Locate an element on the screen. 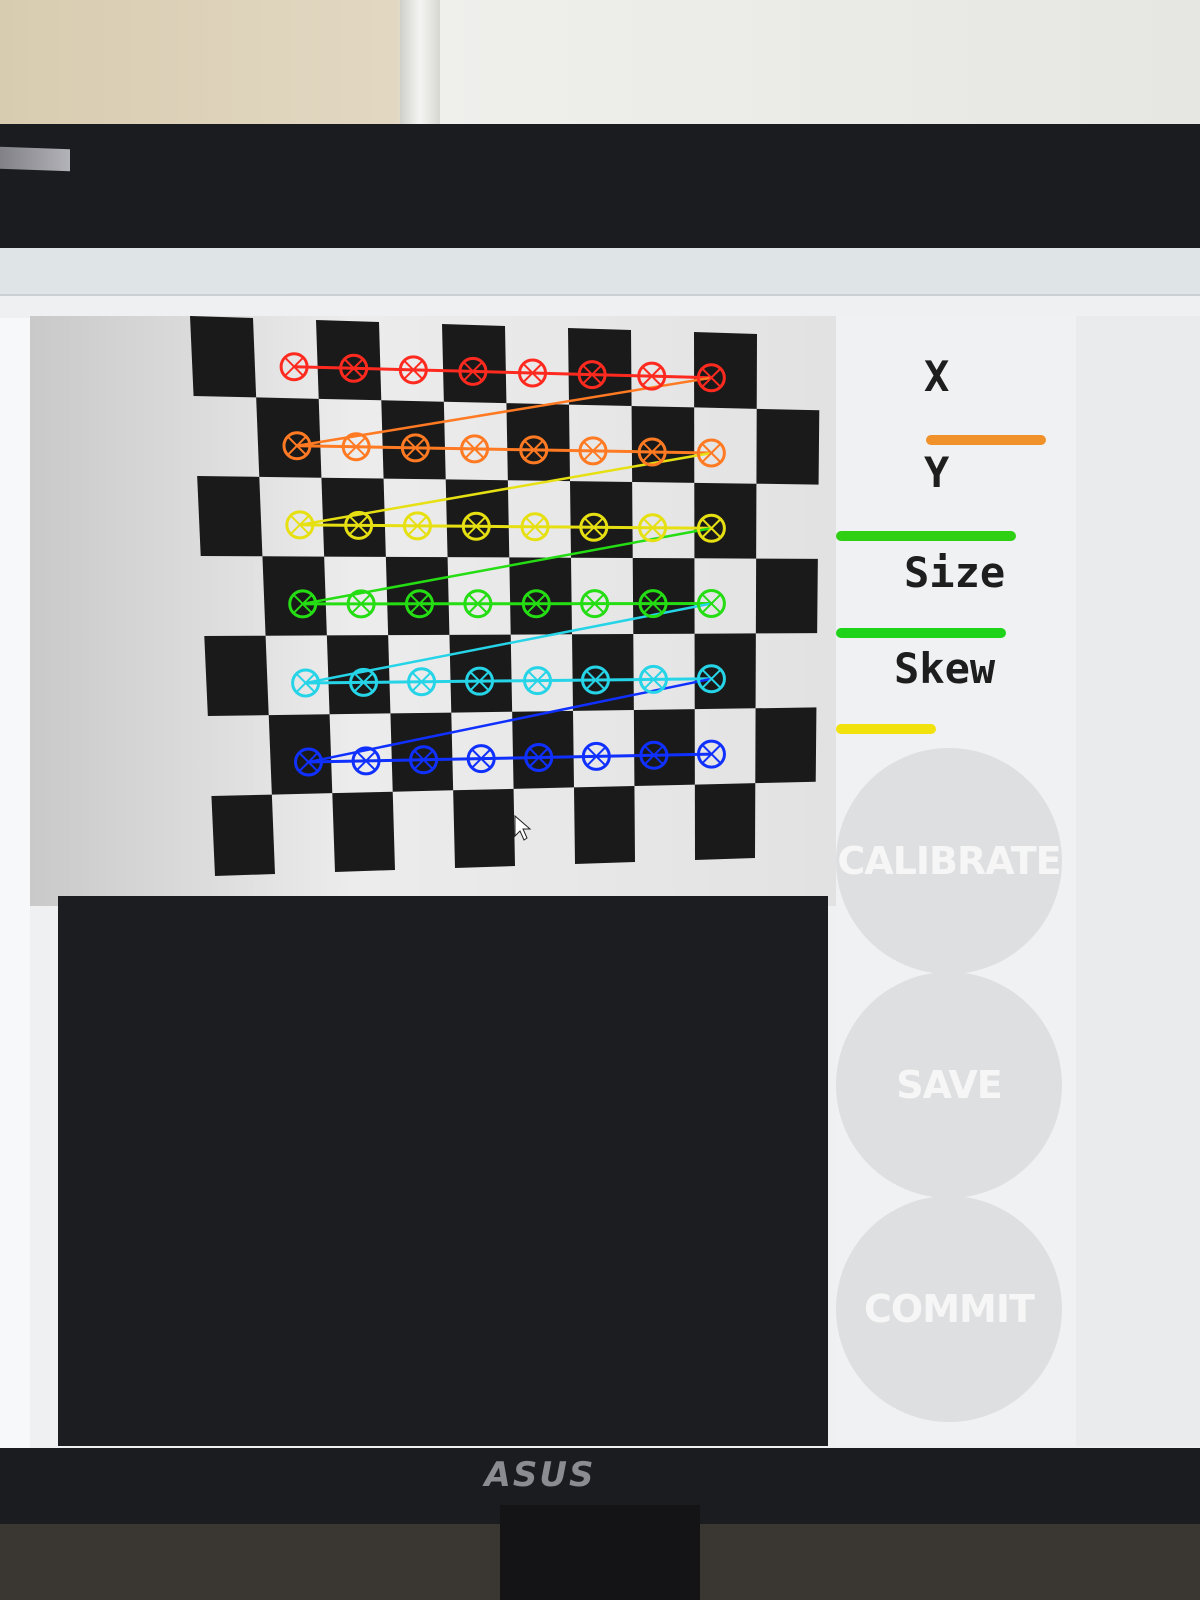 This screenshot has height=1600, width=1200. window-left-margin is located at coordinates (15, 883).